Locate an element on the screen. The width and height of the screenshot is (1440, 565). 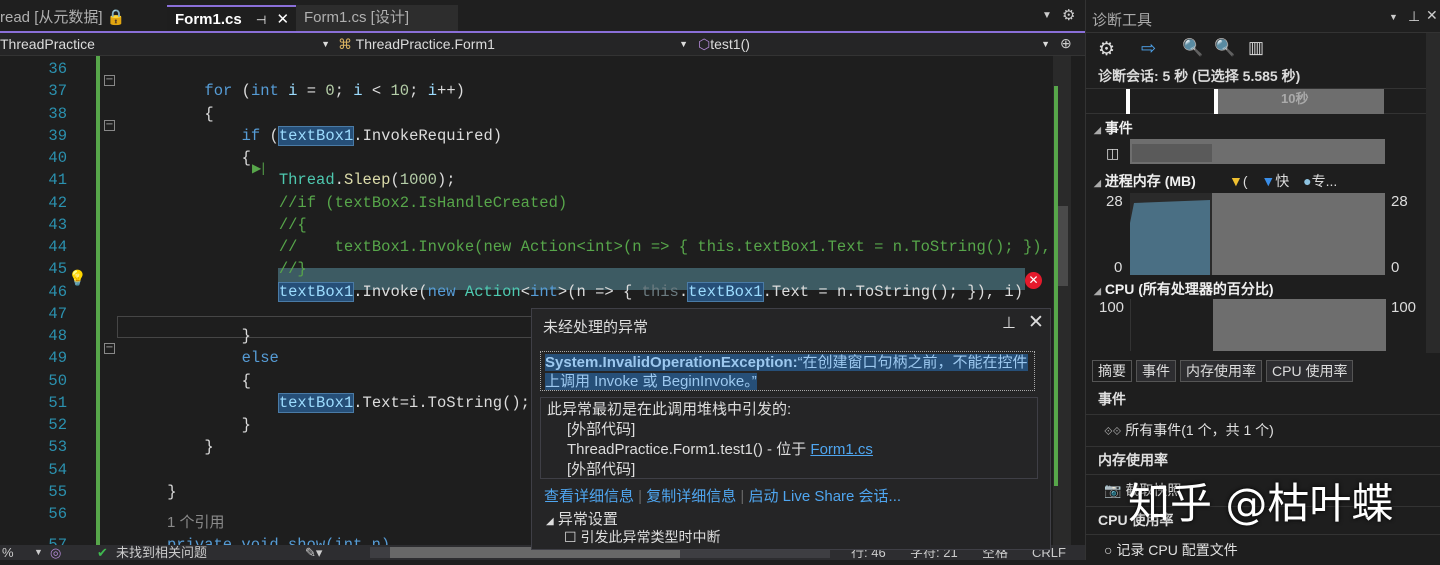
zoom-level: % is located at coordinates (8, 552).